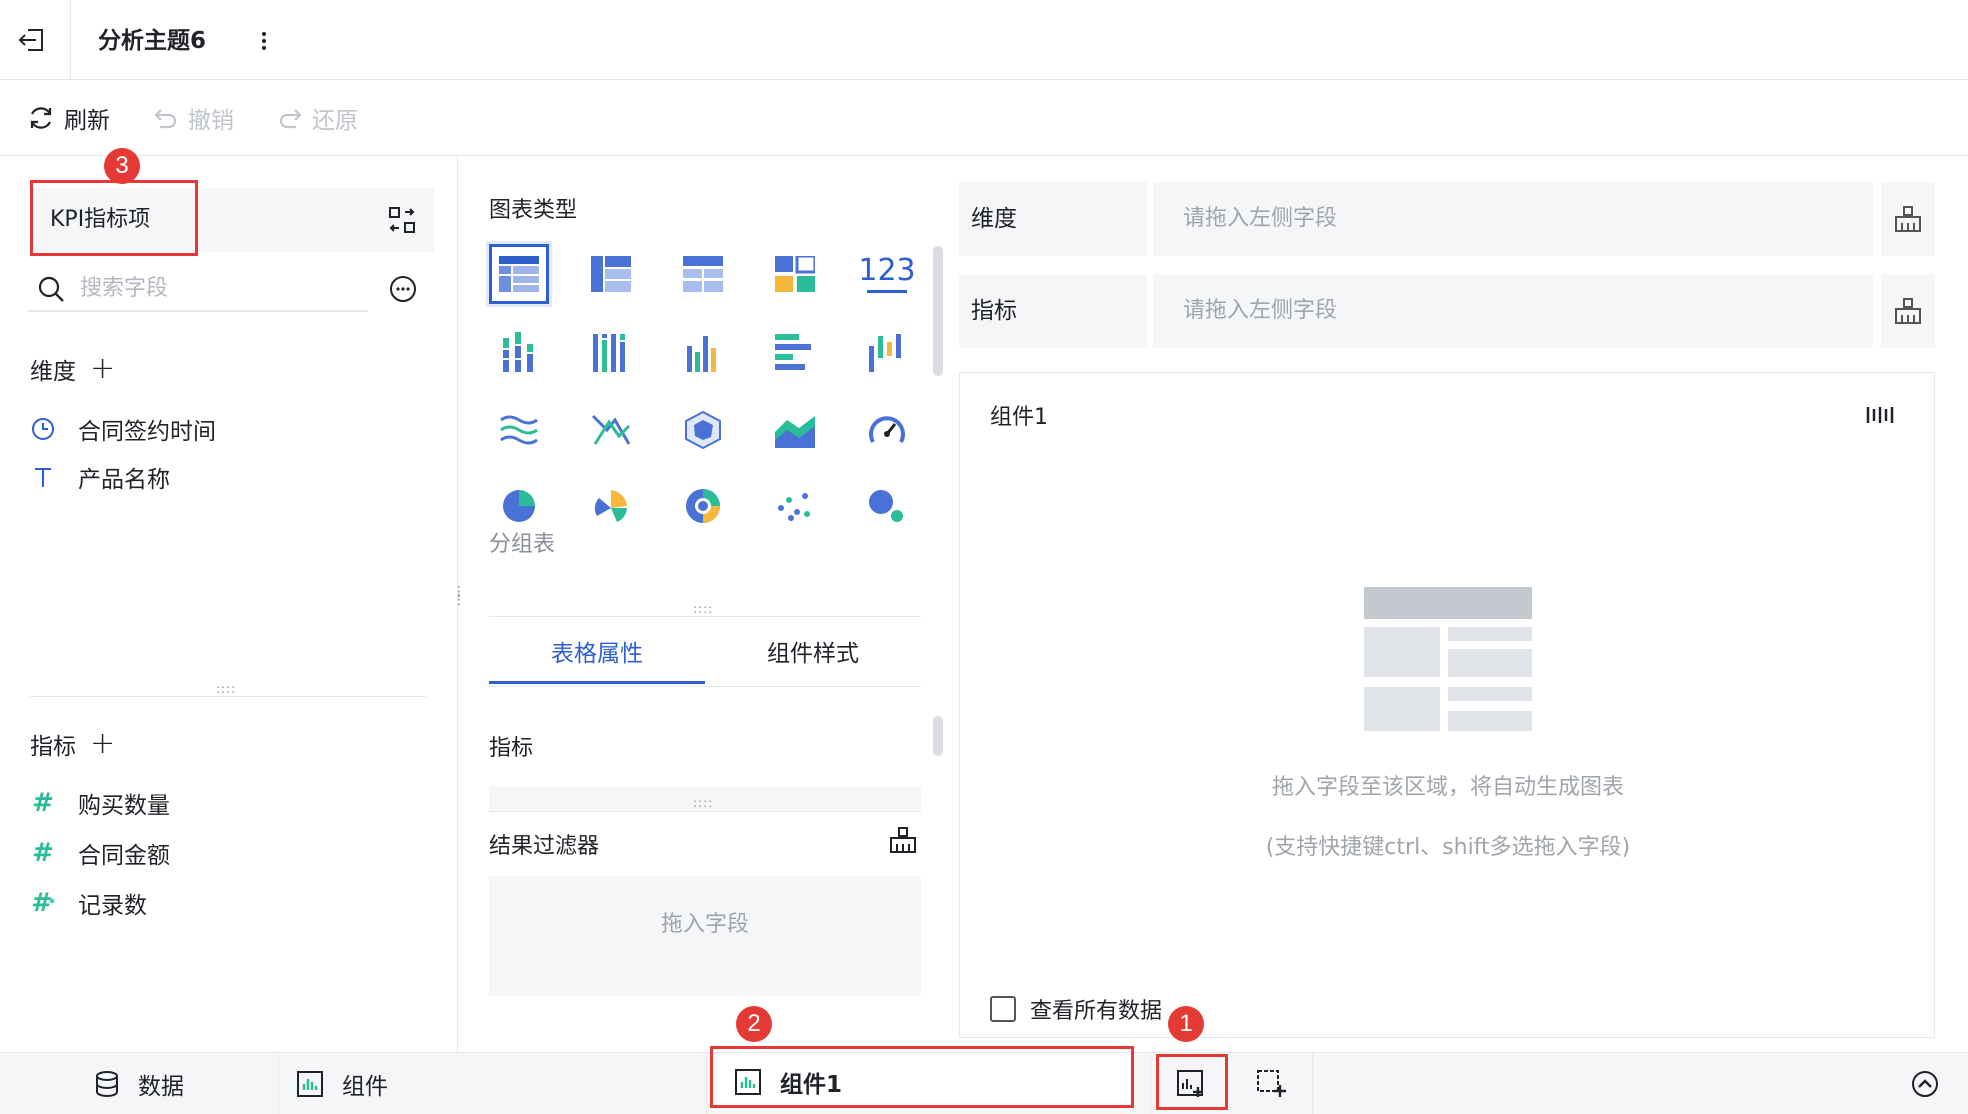 This screenshot has width=1968, height=1114. I want to click on metric-drop-zone: 请拖入左侧字段, so click(1513, 311).